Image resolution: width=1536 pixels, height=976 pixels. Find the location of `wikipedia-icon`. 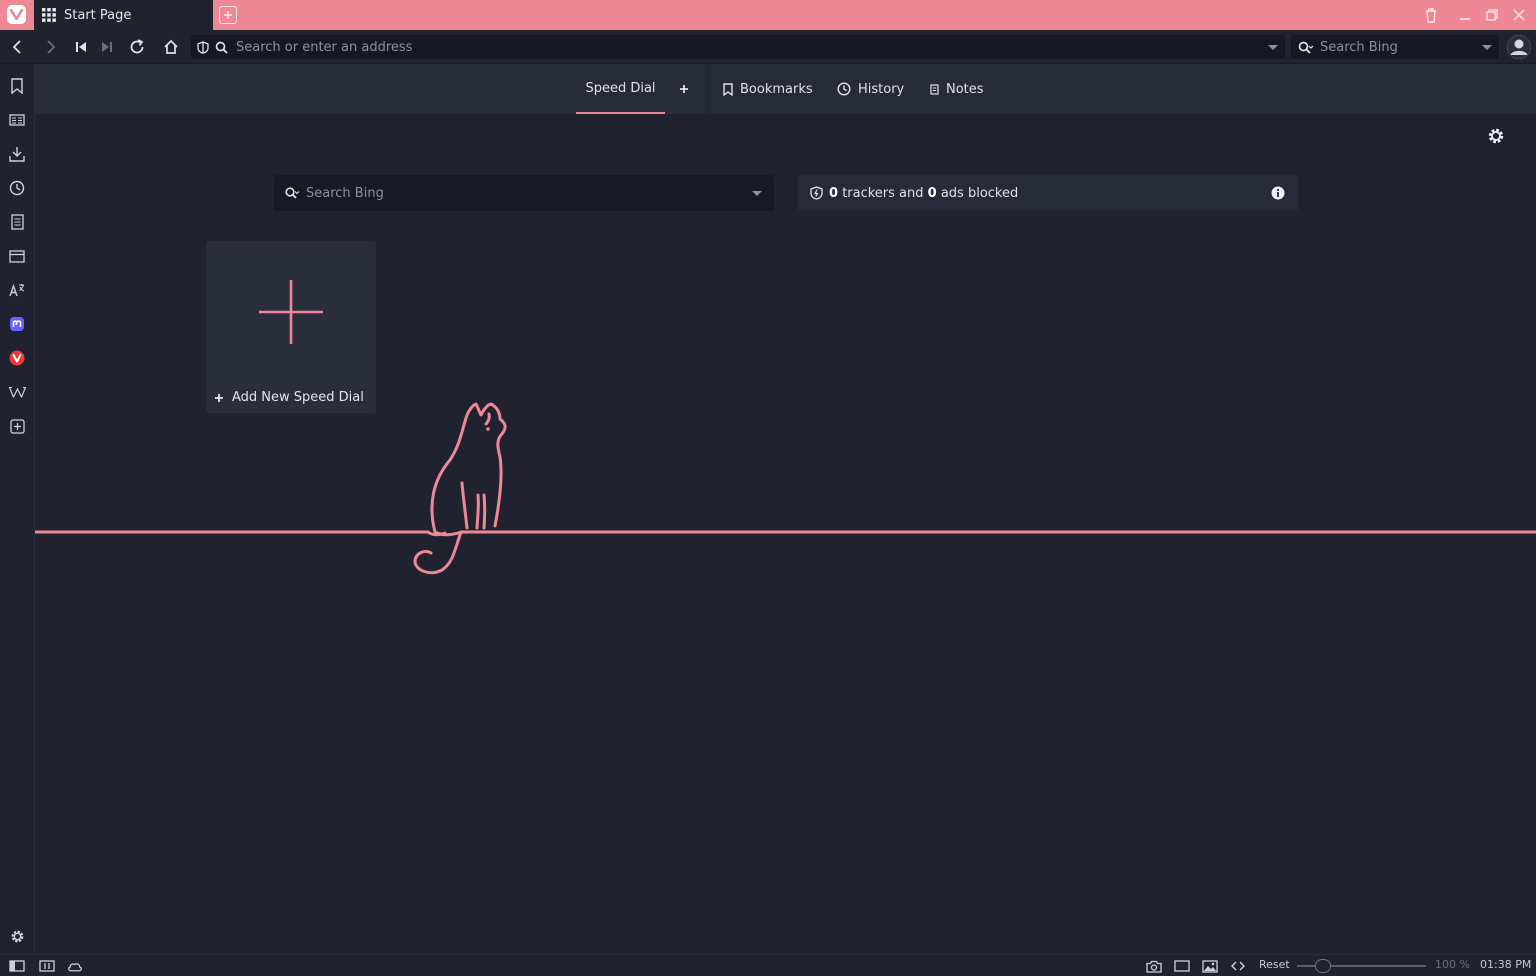

wikipedia-icon is located at coordinates (17, 392).